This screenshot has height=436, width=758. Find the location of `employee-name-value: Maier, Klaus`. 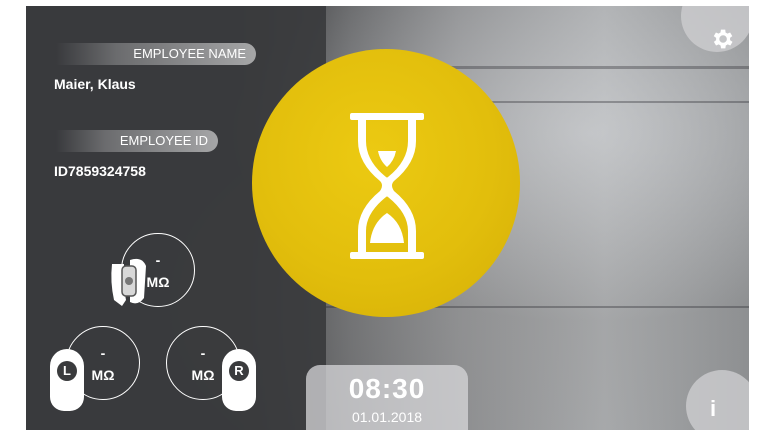

employee-name-value: Maier, Klaus is located at coordinates (95, 84).